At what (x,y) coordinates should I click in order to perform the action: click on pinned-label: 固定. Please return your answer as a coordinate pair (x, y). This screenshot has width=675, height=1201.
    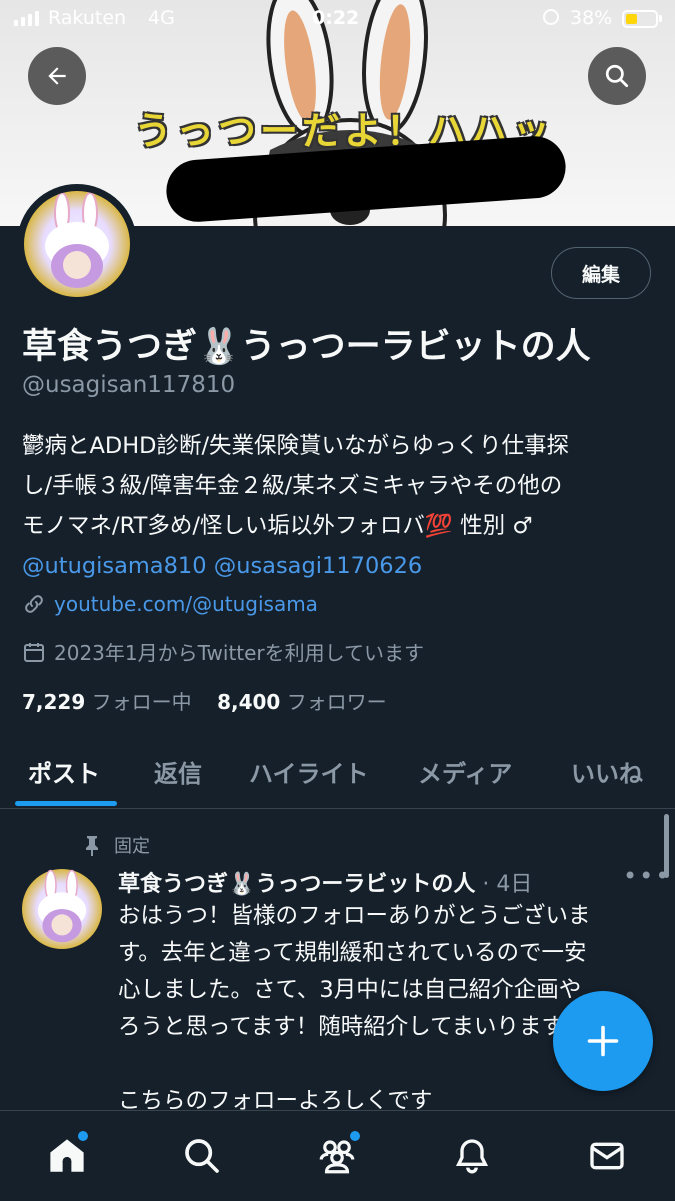
    Looking at the image, I should click on (132, 846).